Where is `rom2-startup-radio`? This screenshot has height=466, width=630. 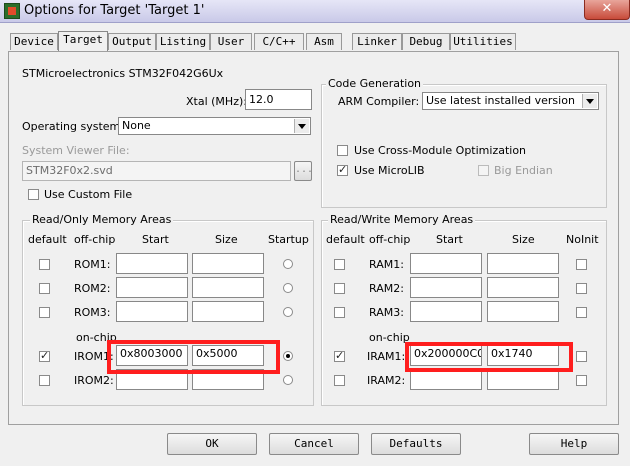 rom2-startup-radio is located at coordinates (288, 288).